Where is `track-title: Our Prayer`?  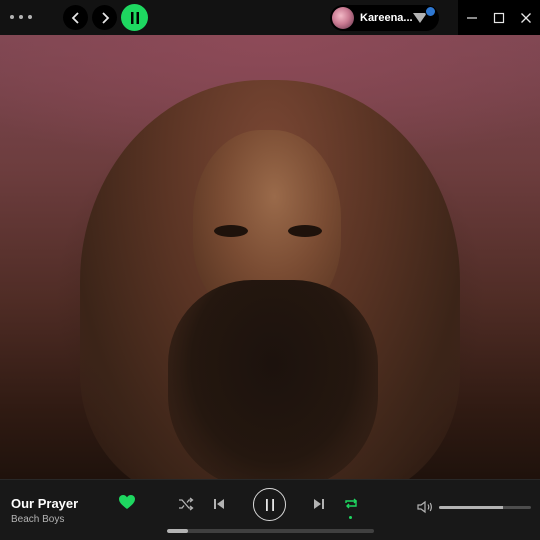 track-title: Our Prayer is located at coordinates (44, 503).